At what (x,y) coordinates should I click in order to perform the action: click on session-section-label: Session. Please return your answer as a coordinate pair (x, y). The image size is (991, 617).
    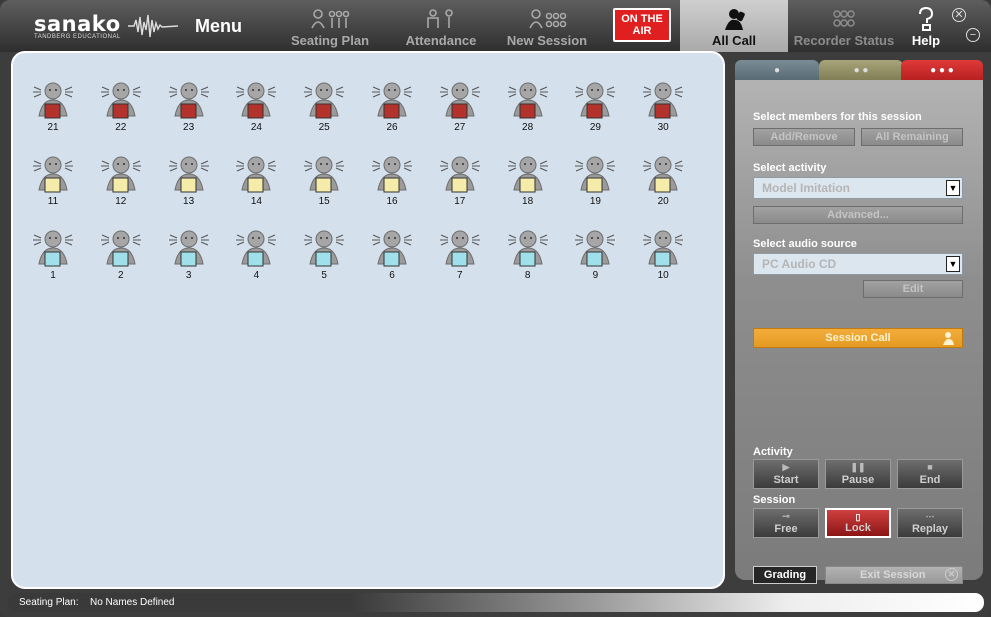
    Looking at the image, I should click on (774, 500).